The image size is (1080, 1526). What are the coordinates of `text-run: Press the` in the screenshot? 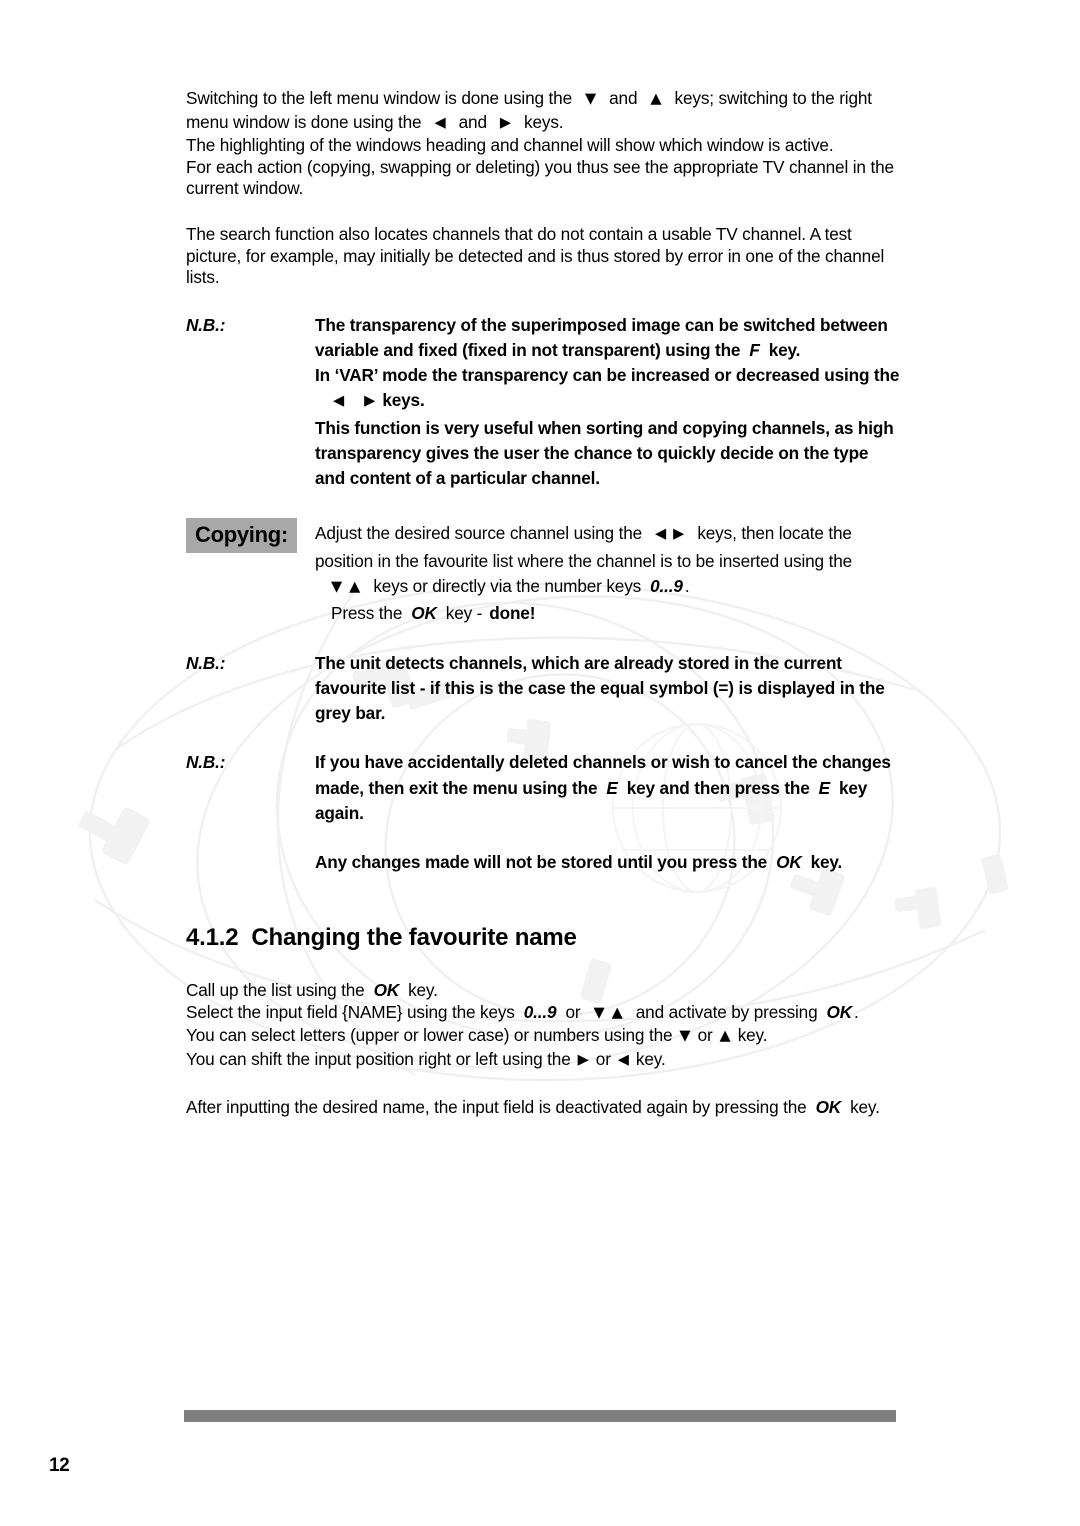 It's located at (367, 613).